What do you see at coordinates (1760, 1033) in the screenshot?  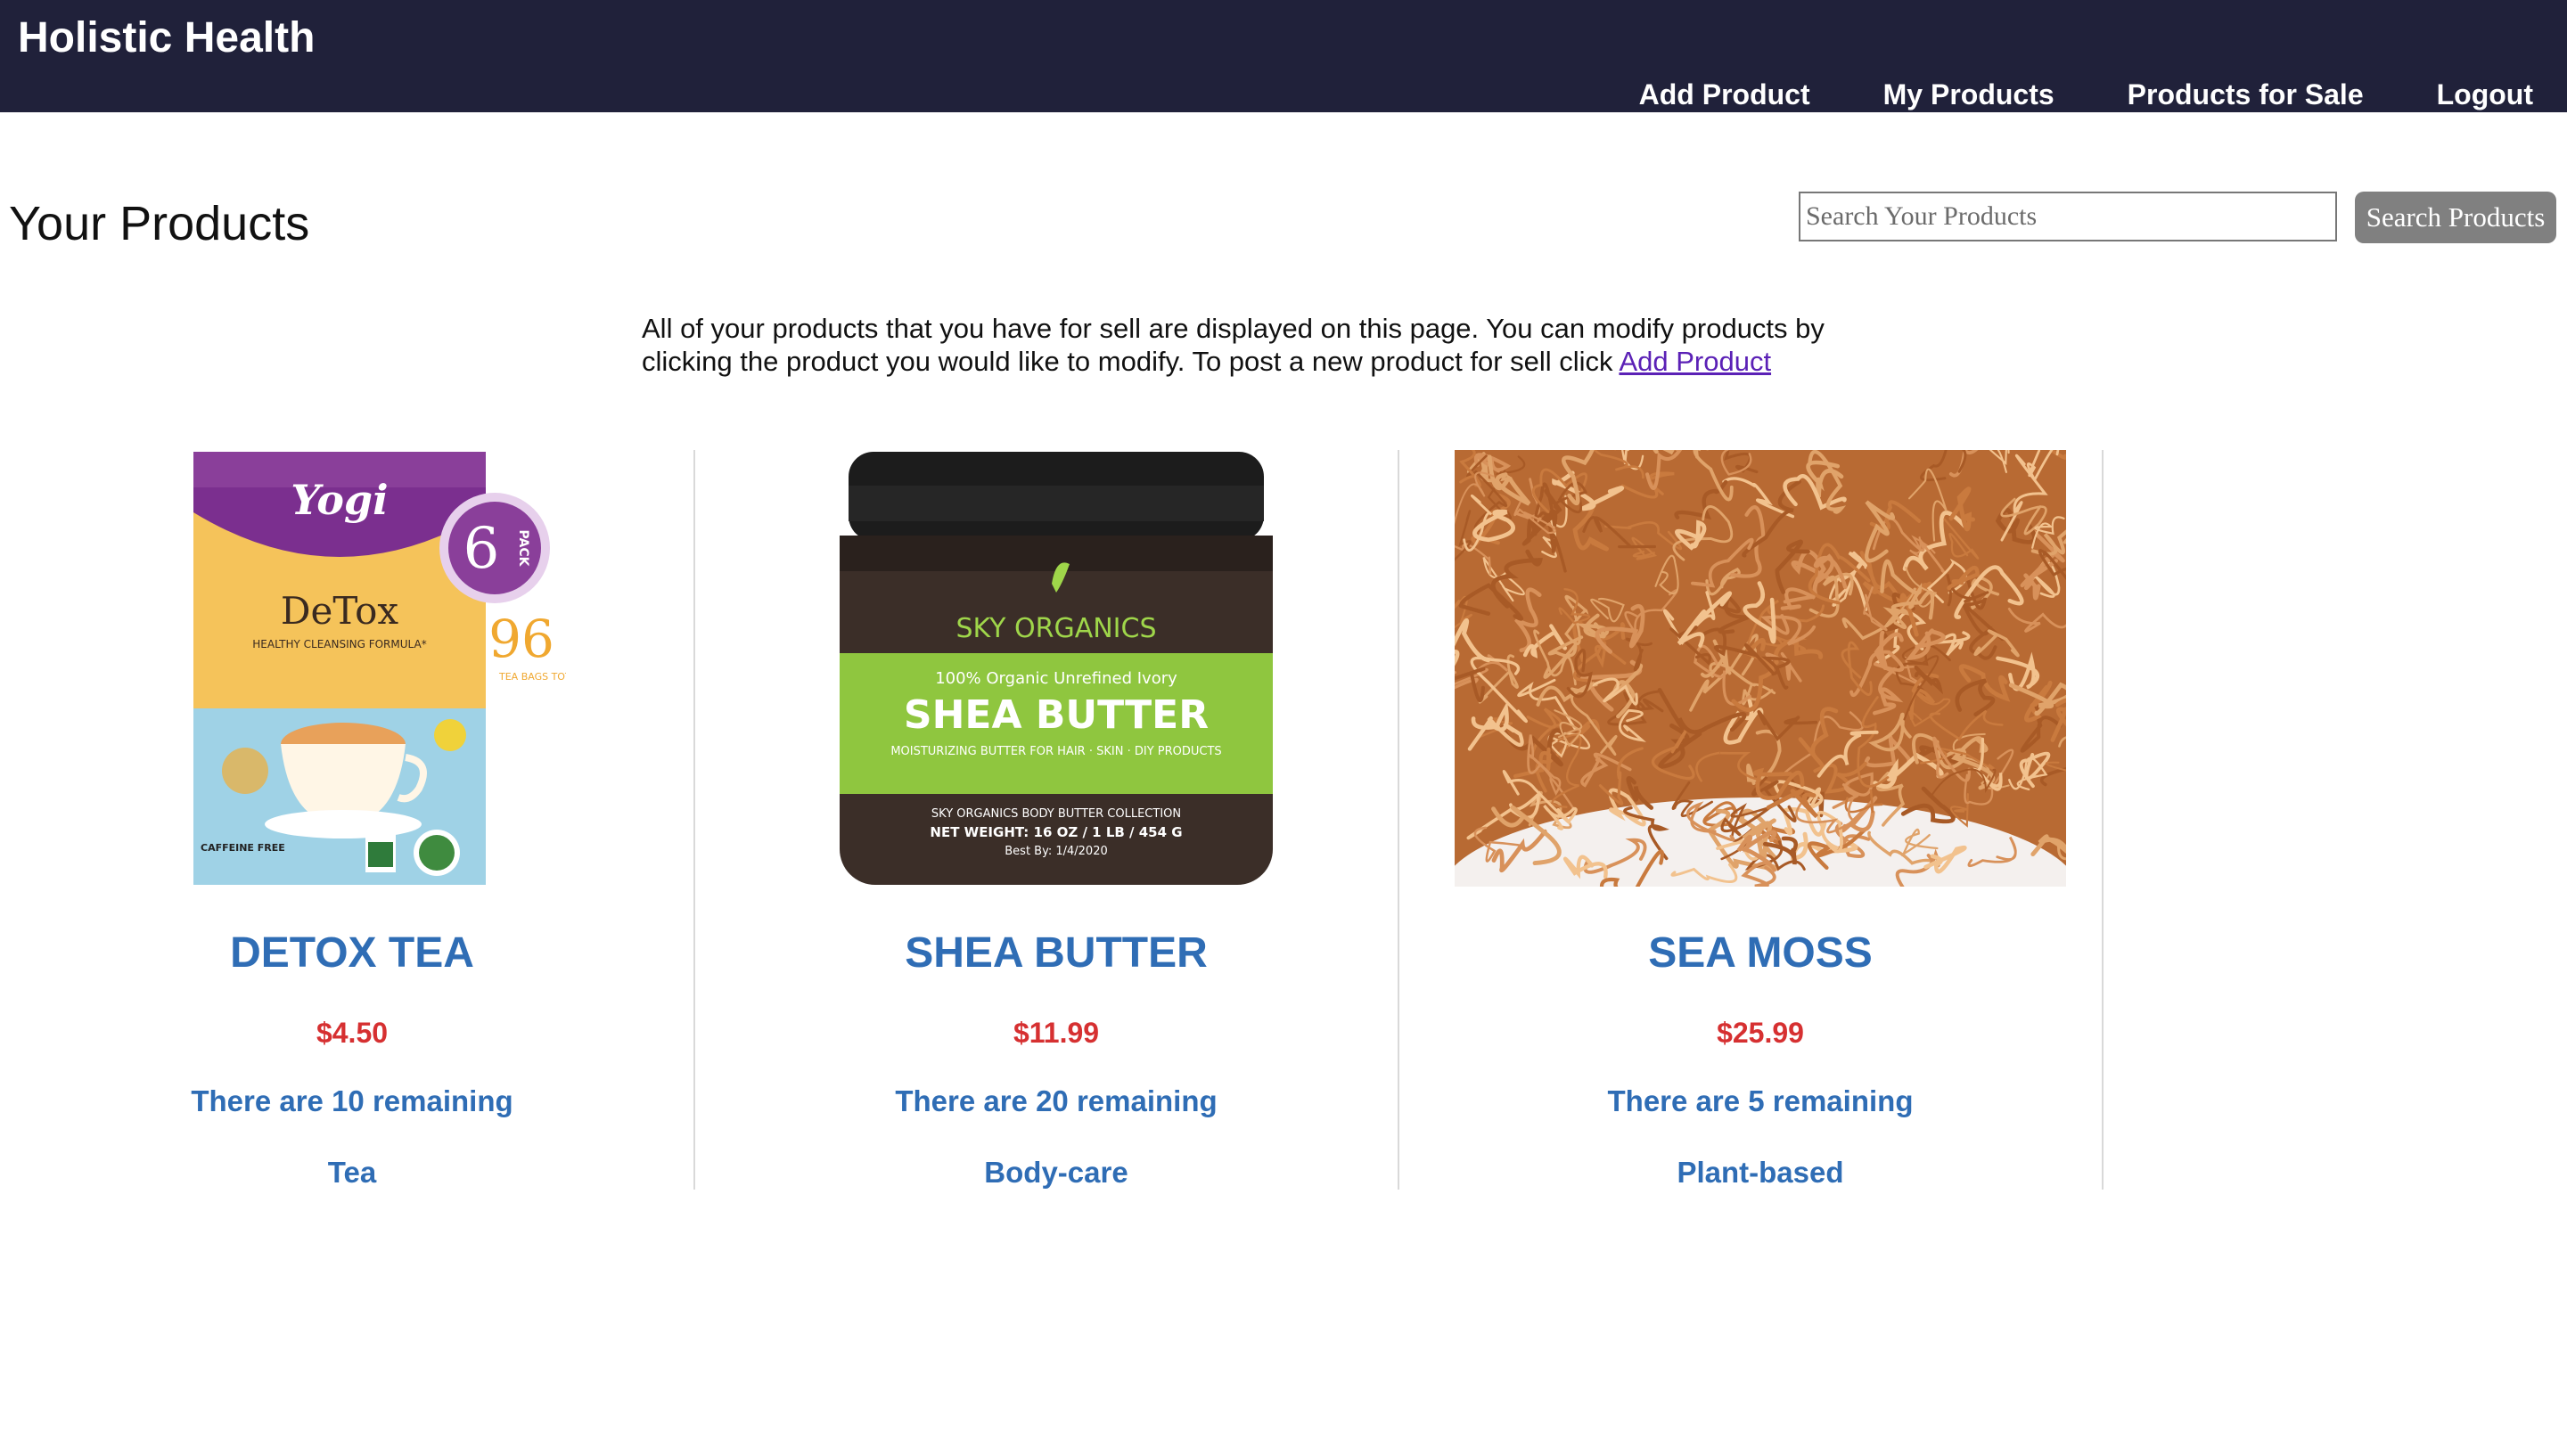 I see `product-price: $25.99` at bounding box center [1760, 1033].